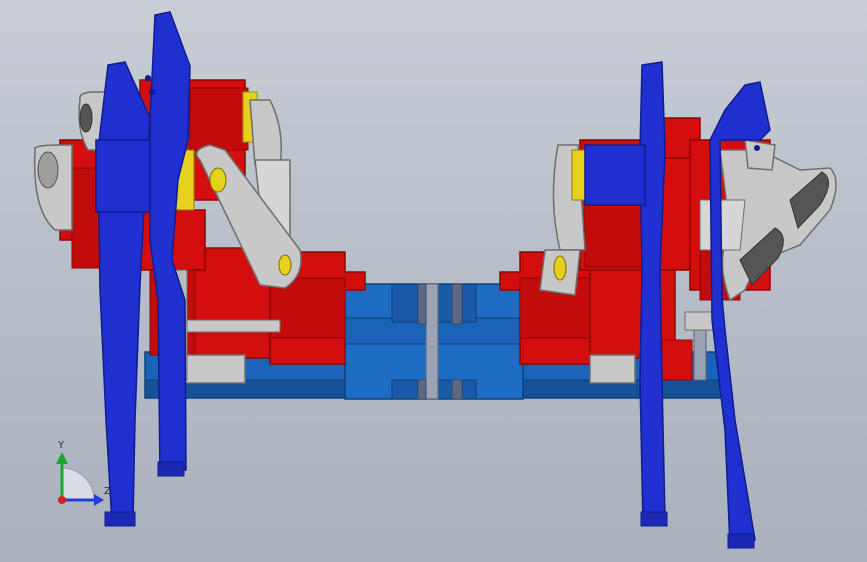 The image size is (867, 562). What do you see at coordinates (80, 479) in the screenshot?
I see `coordinate-triad-icon` at bounding box center [80, 479].